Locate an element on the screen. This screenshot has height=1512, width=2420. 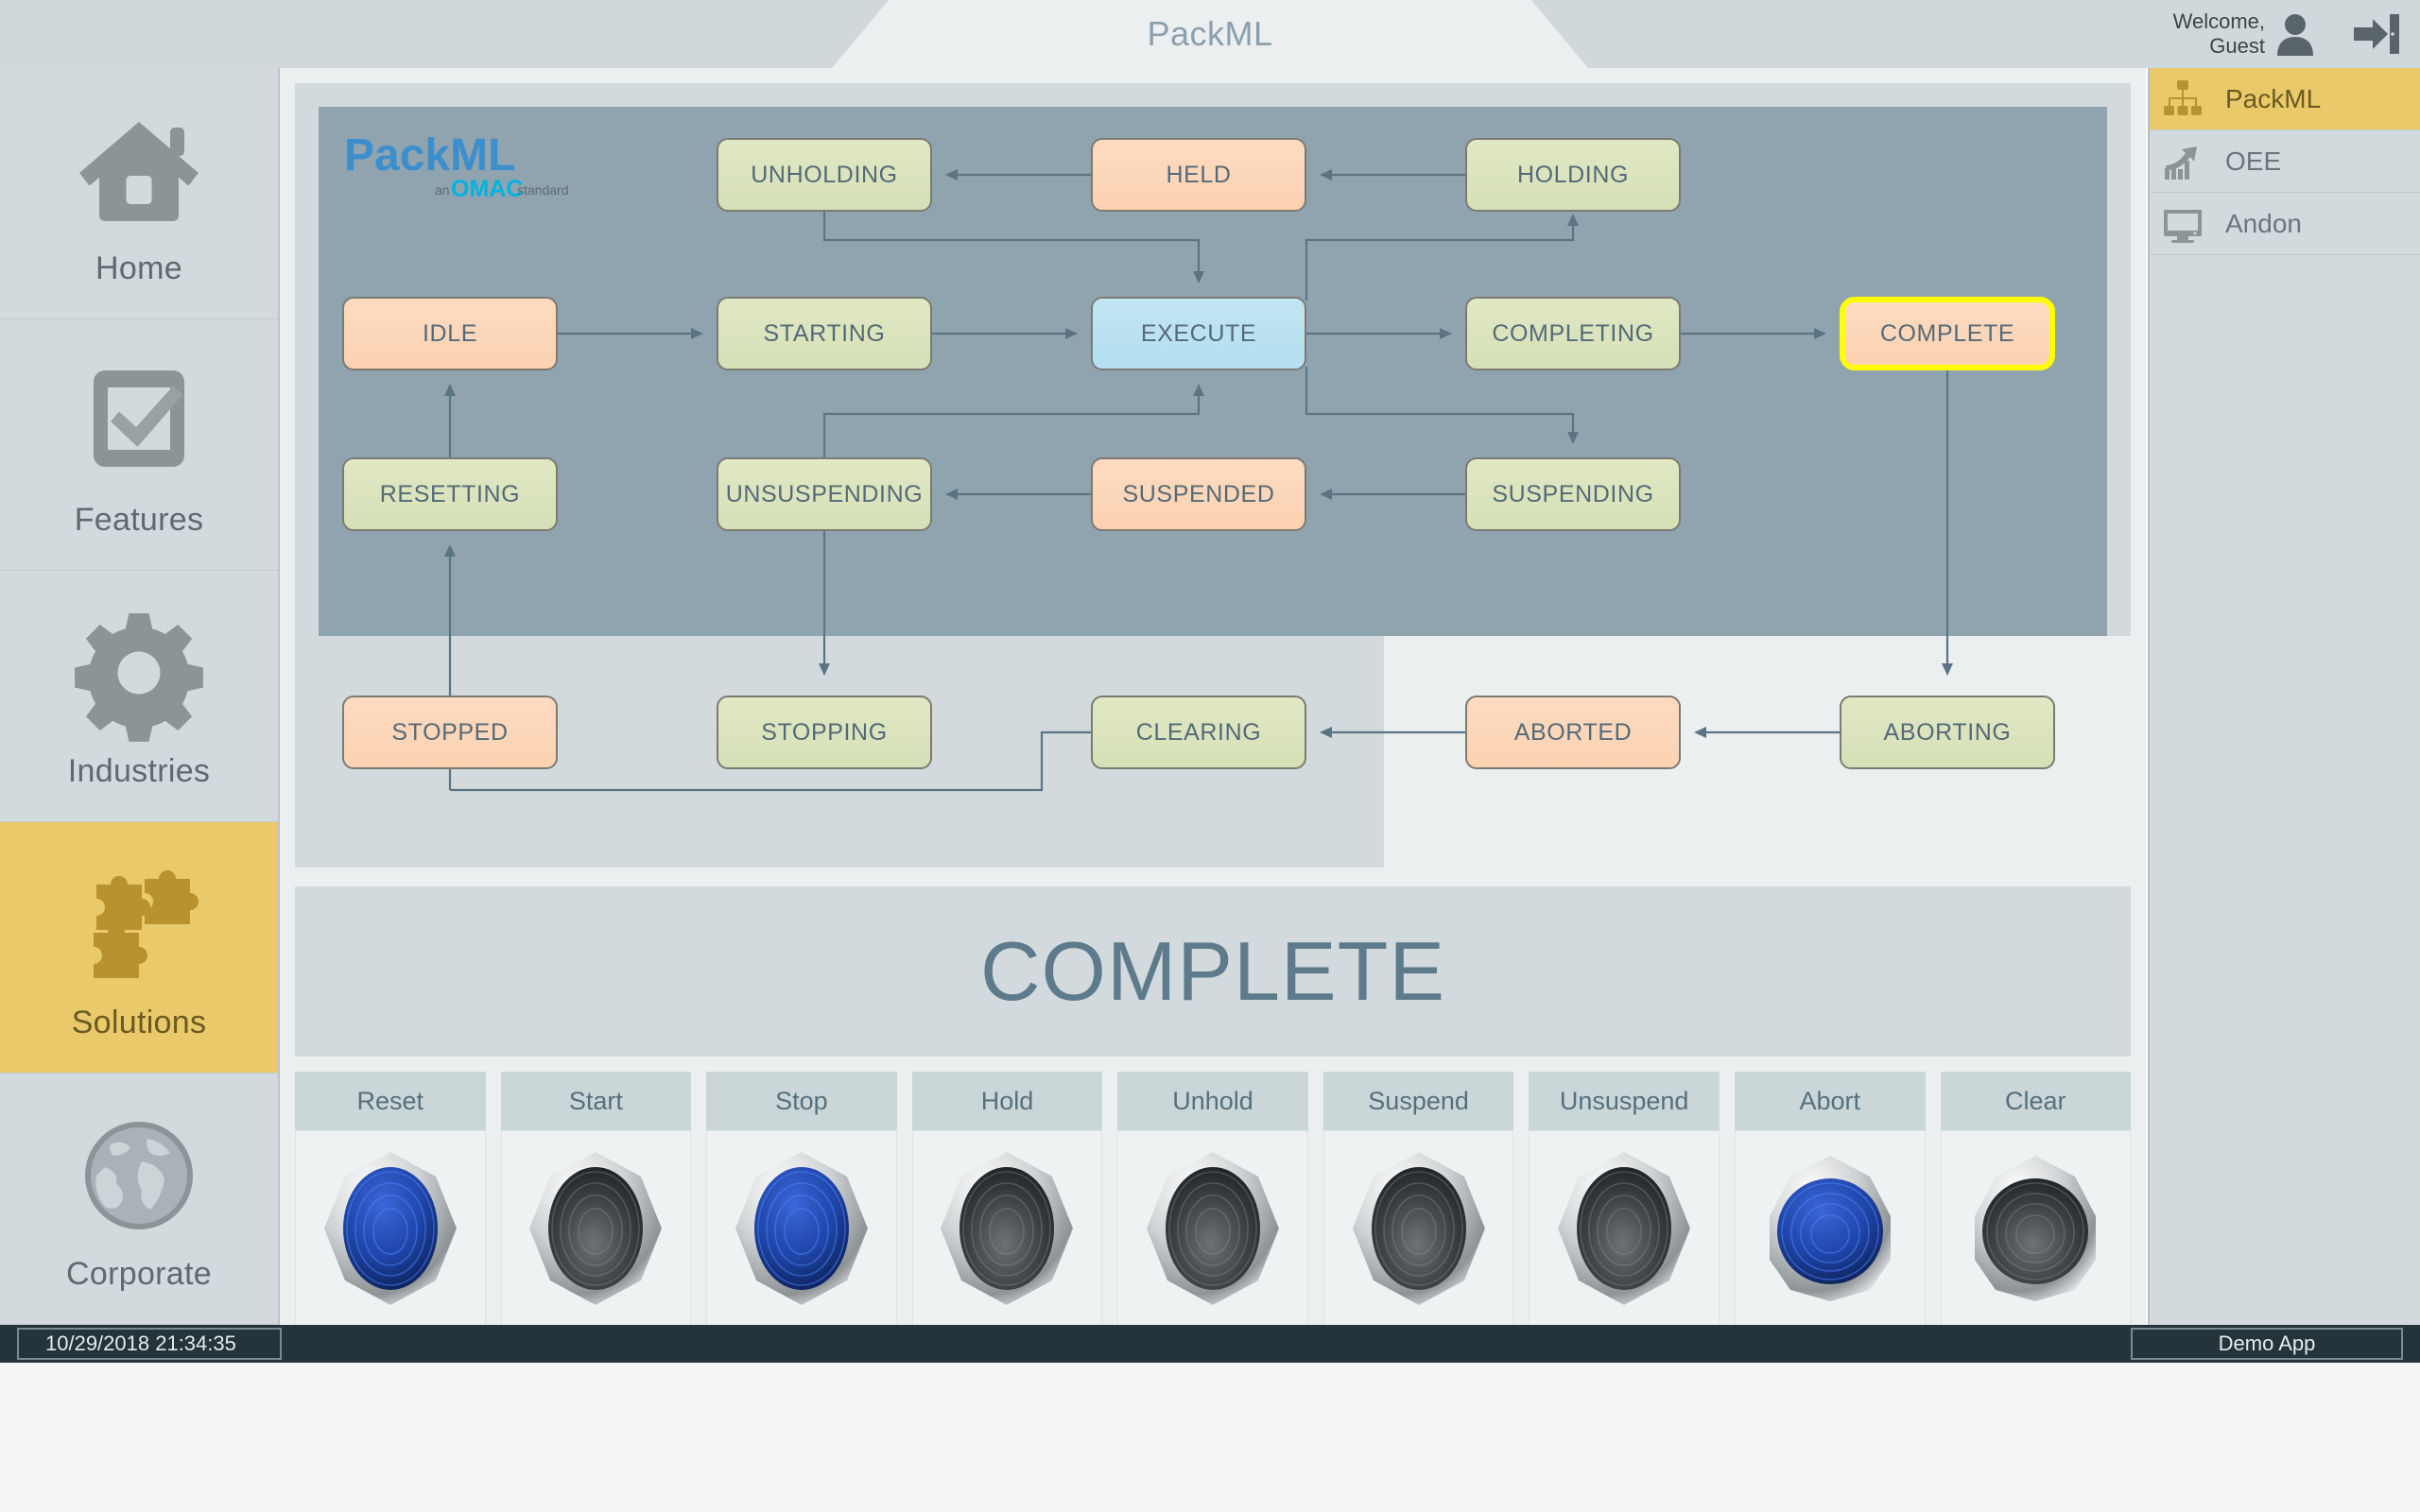
state-node-unsuspending: UNSUSPENDING is located at coordinates (824, 494).